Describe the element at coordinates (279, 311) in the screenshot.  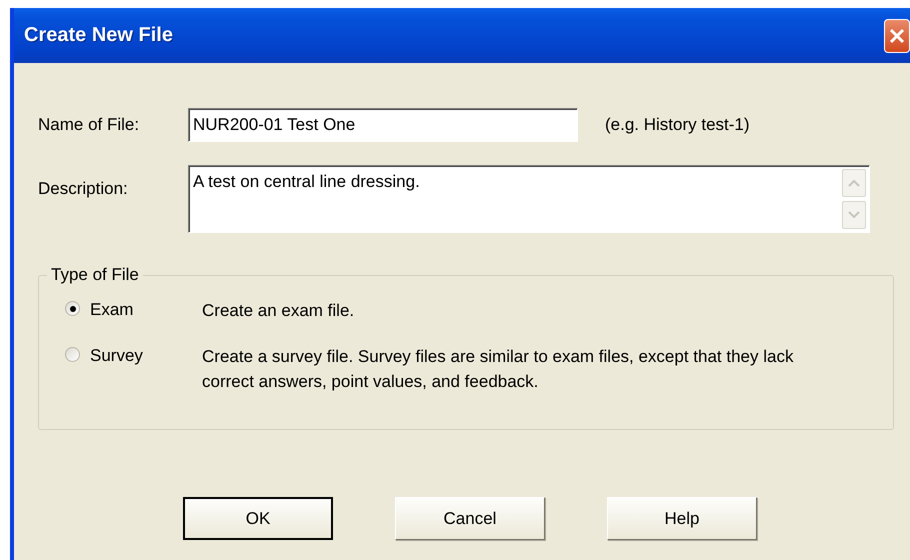
I see `option-description: Create an exam file.` at that location.